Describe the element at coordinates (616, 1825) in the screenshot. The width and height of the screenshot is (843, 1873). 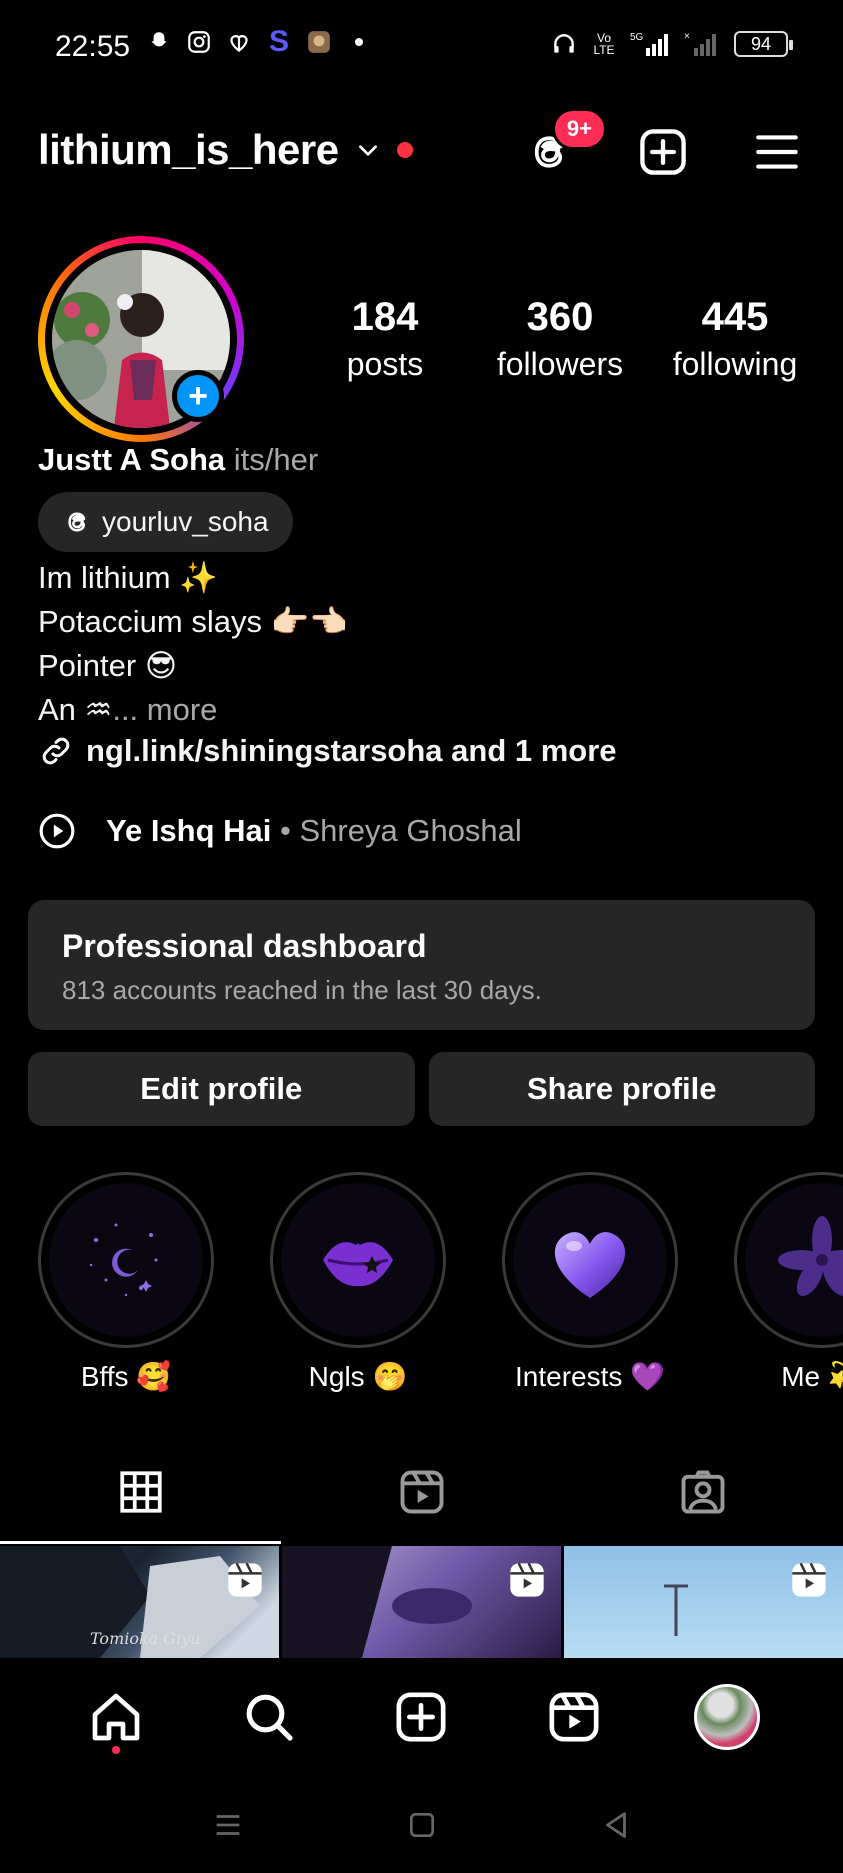
I see `back-triangle-icon` at that location.